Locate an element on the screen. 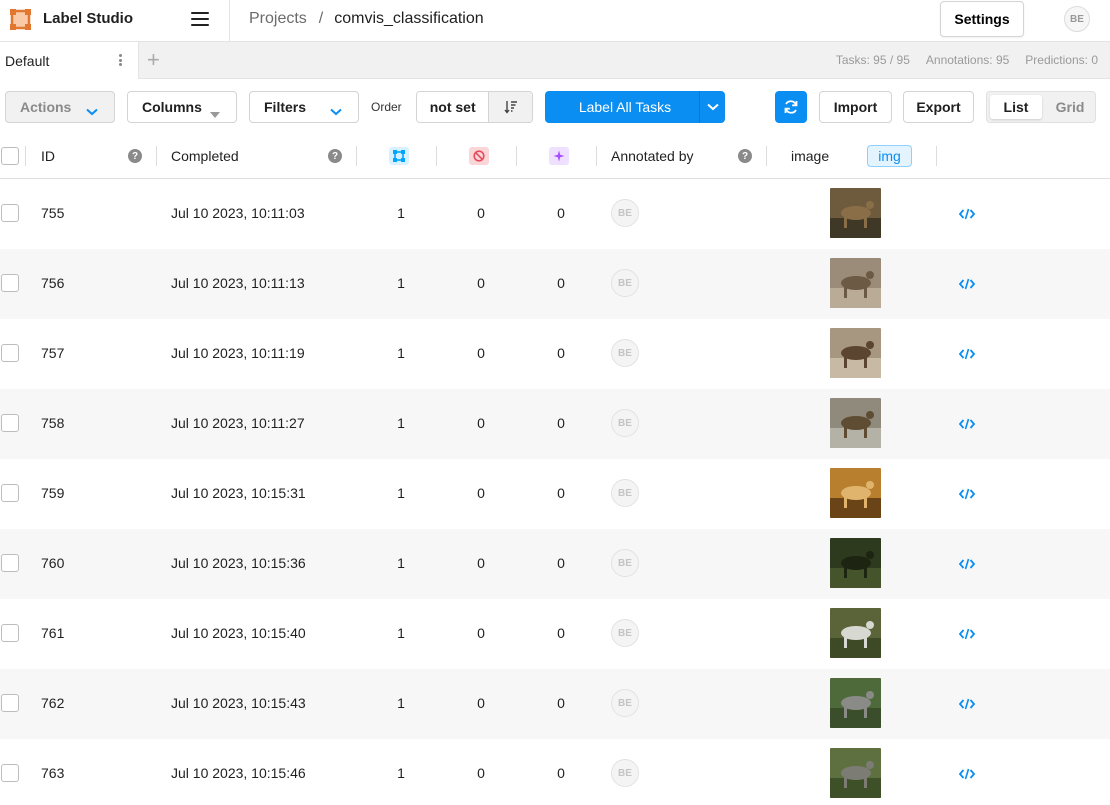 The height and width of the screenshot is (805, 1110). table-row: 755 Jul 10 2023, 10:11:03 1 0 0 BE is located at coordinates (555, 214).